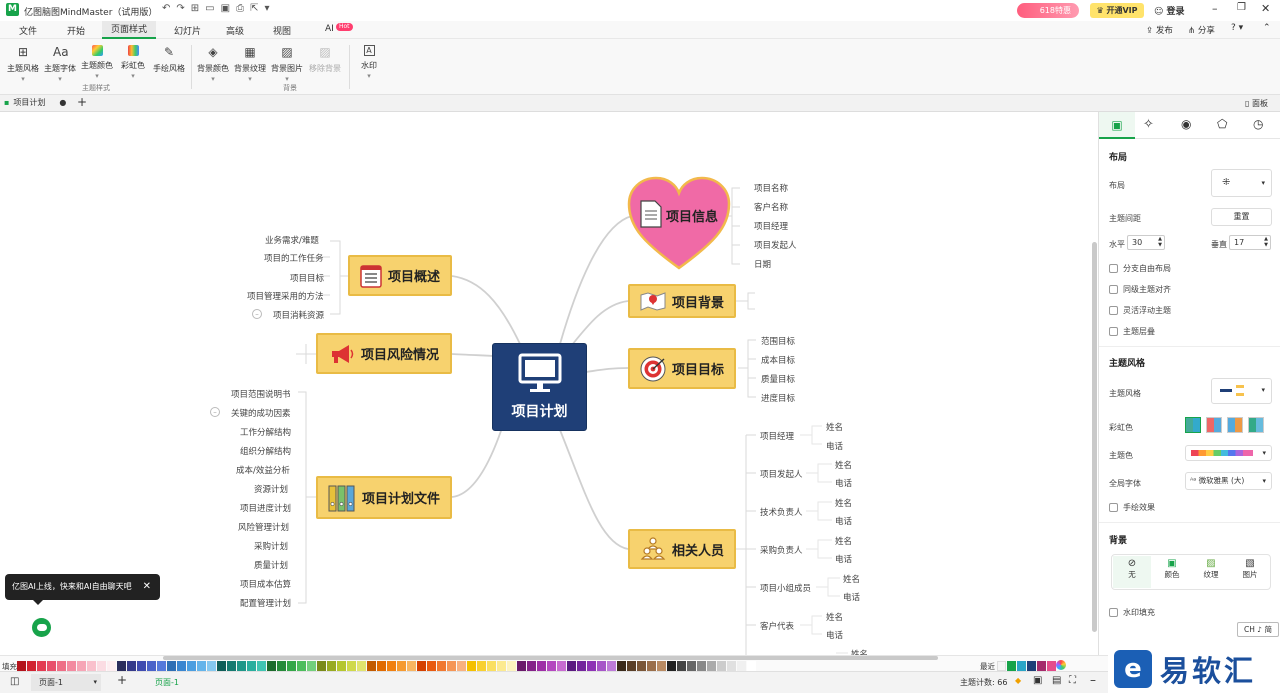 Image resolution: width=1280 pixels, height=693 pixels. What do you see at coordinates (777, 626) in the screenshot?
I see `role-5: 客户代表` at bounding box center [777, 626].